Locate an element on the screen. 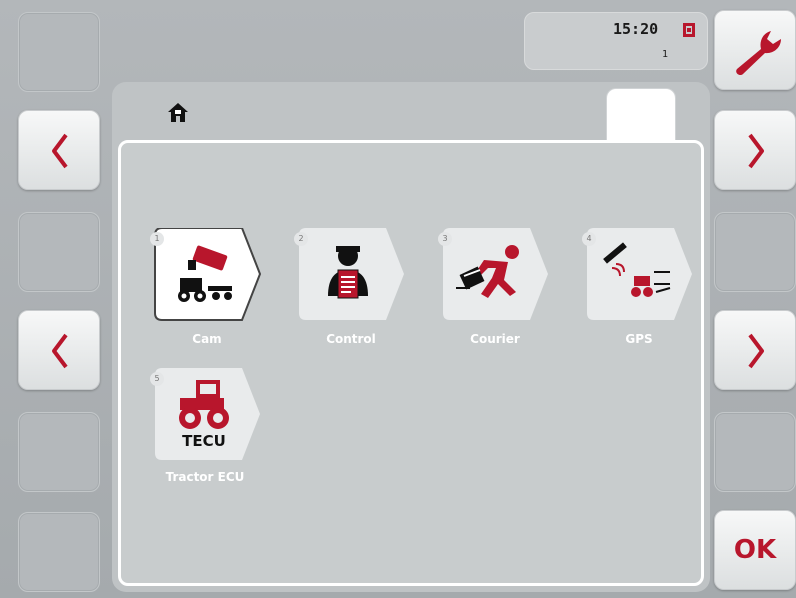 The width and height of the screenshot is (796, 598). clock-time: 15:20 is located at coordinates (636, 29).